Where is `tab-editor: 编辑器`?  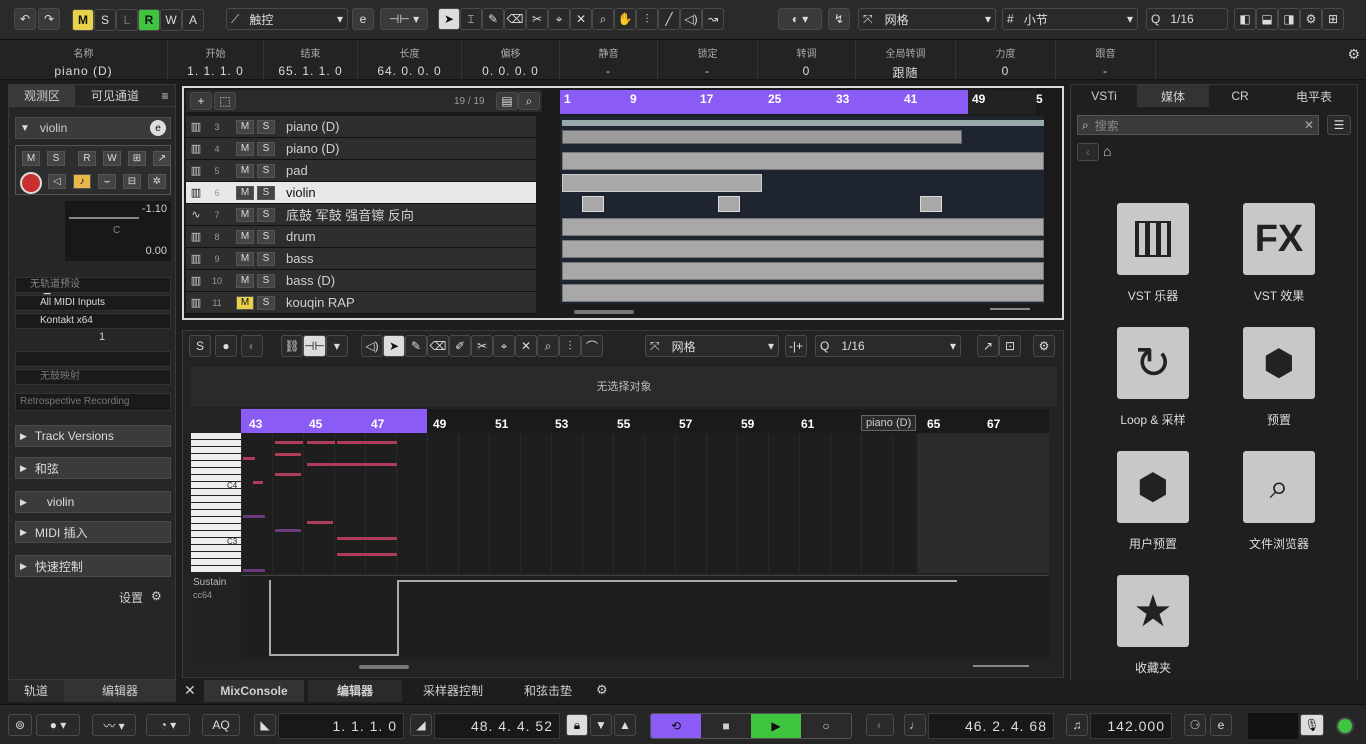 tab-editor: 编辑器 is located at coordinates (355, 691).